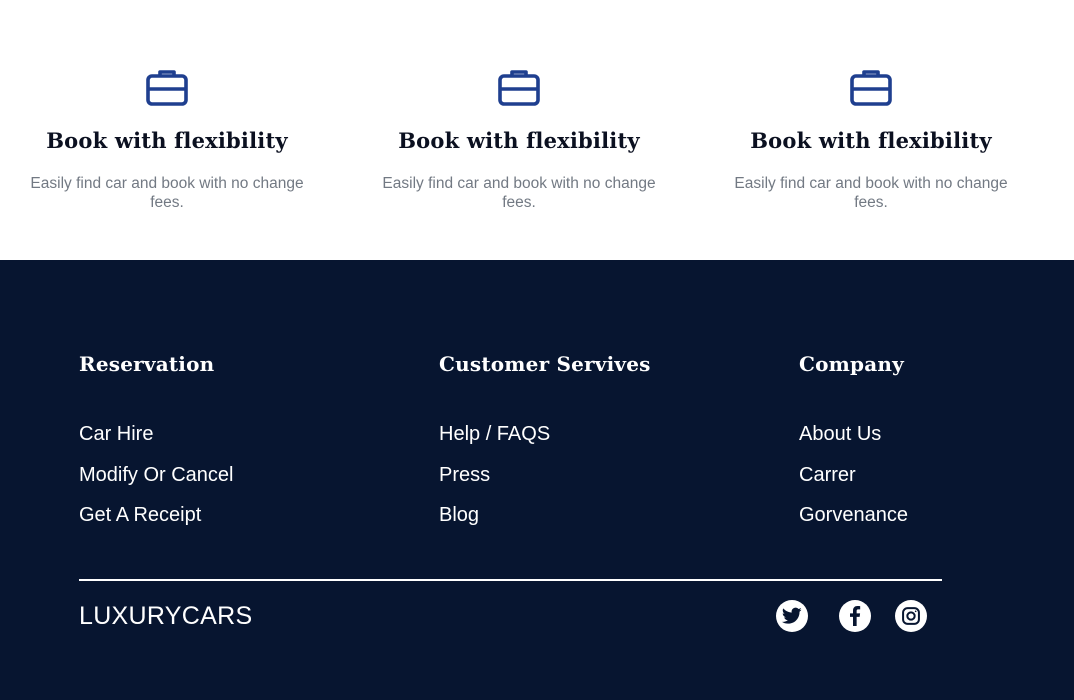 The width and height of the screenshot is (1074, 700). I want to click on twitter-icon, so click(792, 615).